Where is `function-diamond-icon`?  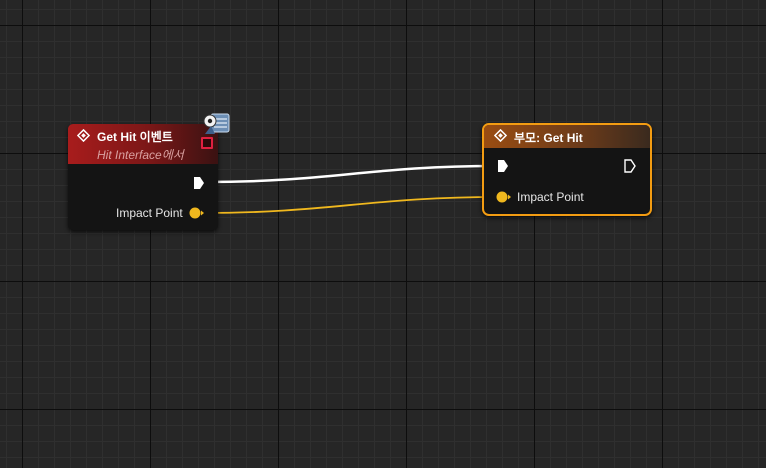
function-diamond-icon is located at coordinates (500, 135).